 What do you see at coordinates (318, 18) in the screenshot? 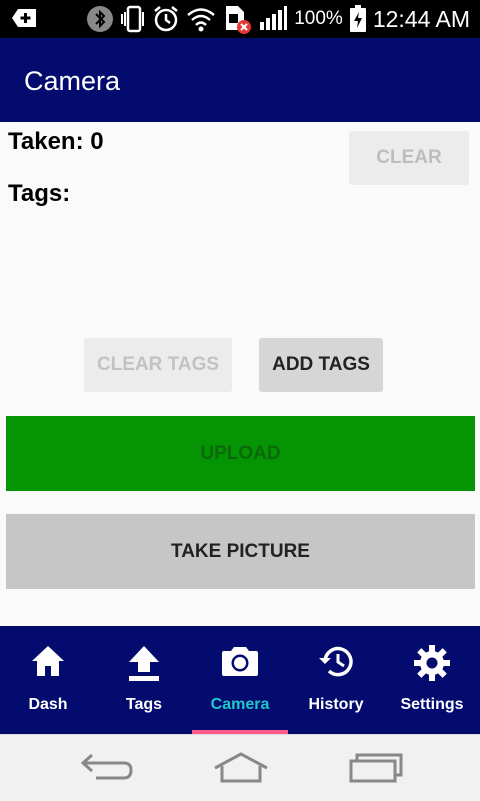
I see `battery-percent: 100%` at bounding box center [318, 18].